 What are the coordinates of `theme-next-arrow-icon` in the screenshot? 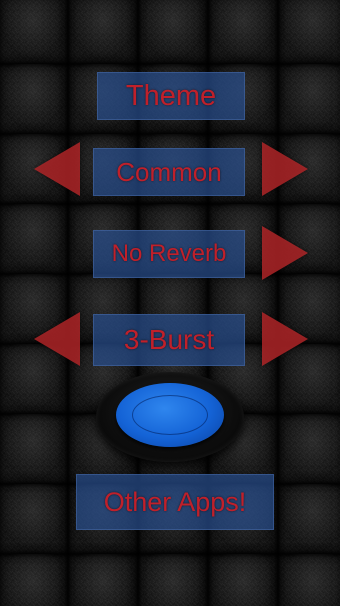 It's located at (285, 169).